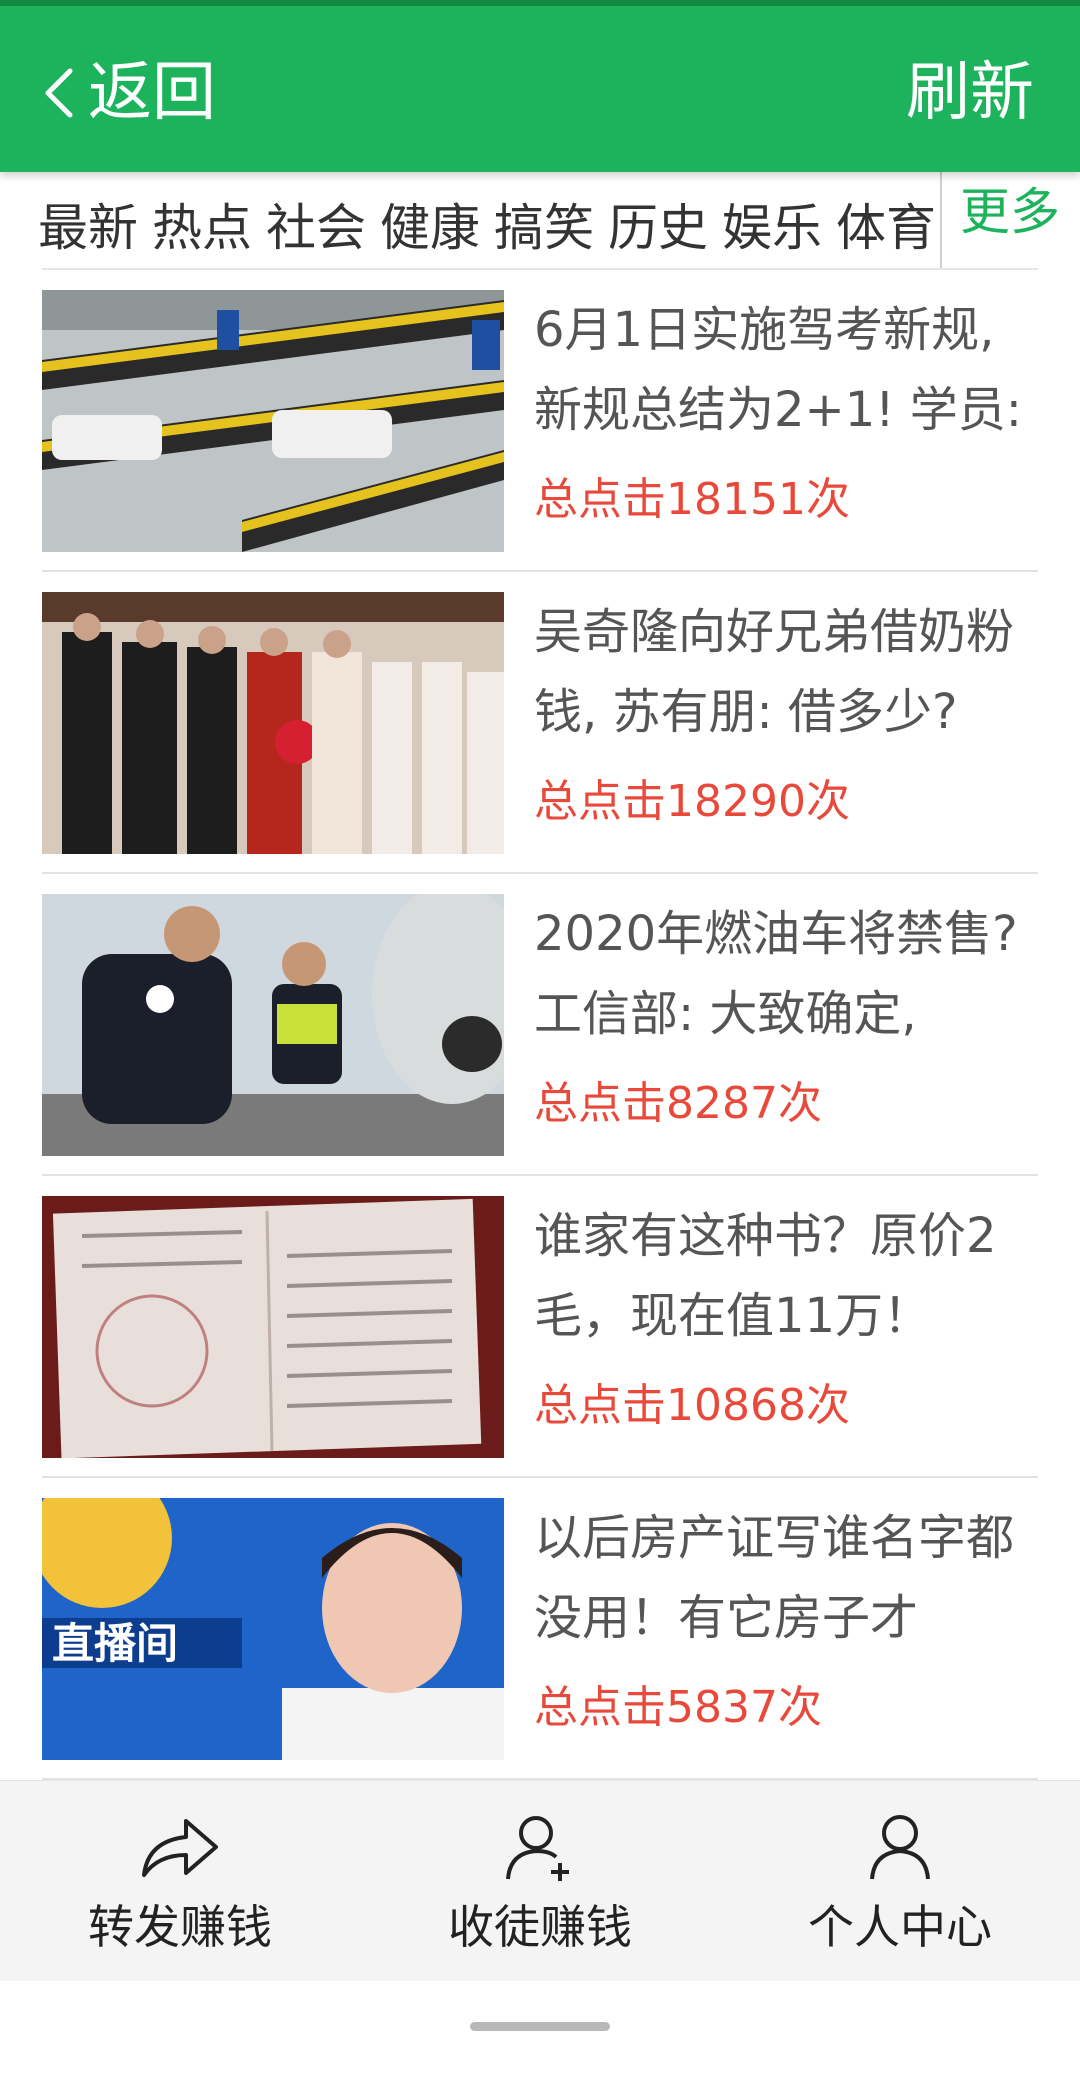 The width and height of the screenshot is (1080, 2075). What do you see at coordinates (900, 1881) in the screenshot?
I see `tab-profile: 个人中心` at bounding box center [900, 1881].